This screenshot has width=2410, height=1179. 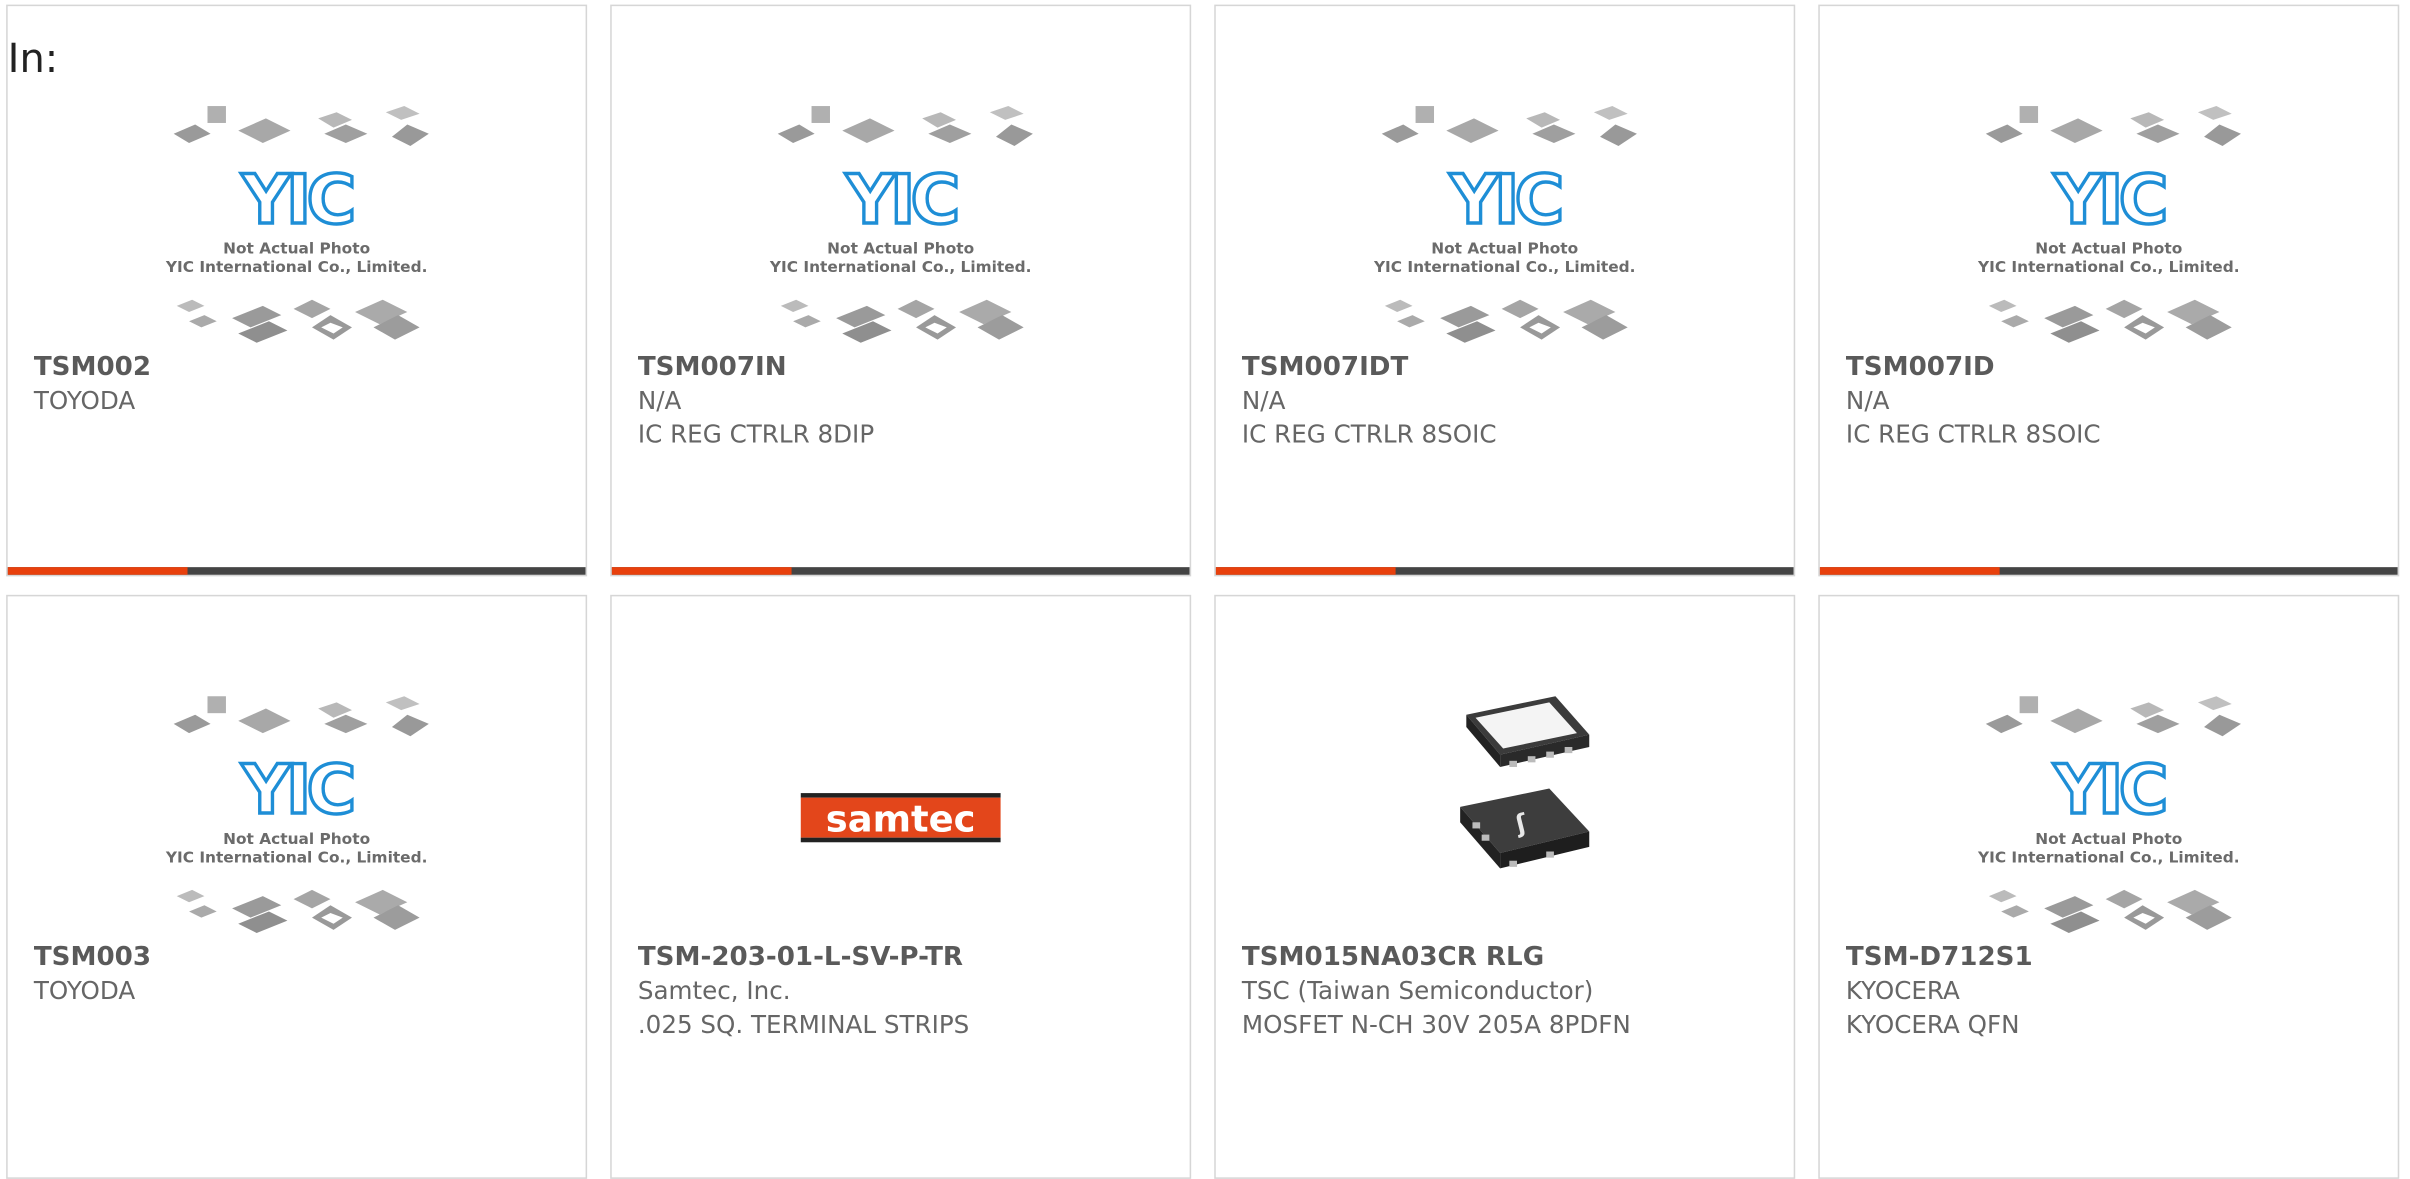 I want to click on samtec-logo: samtec, so click(x=900, y=818).